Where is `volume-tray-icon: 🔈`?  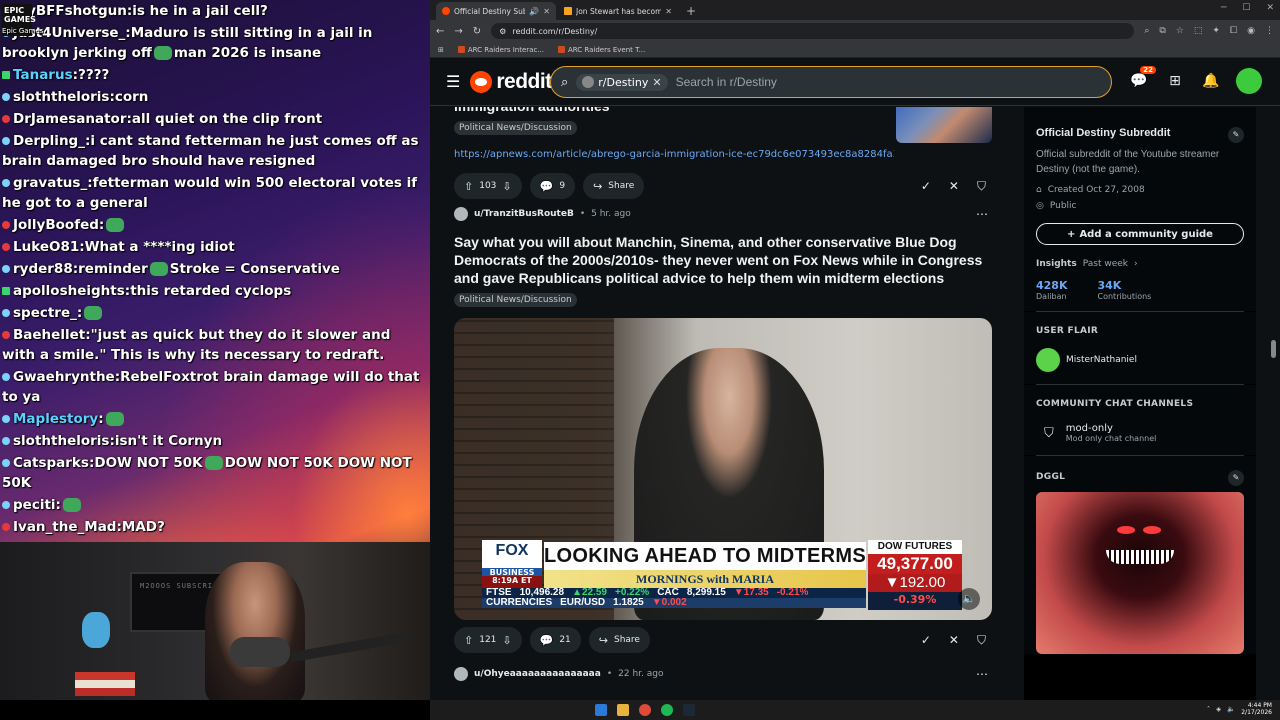
volume-tray-icon: 🔈 is located at coordinates (1231, 709).